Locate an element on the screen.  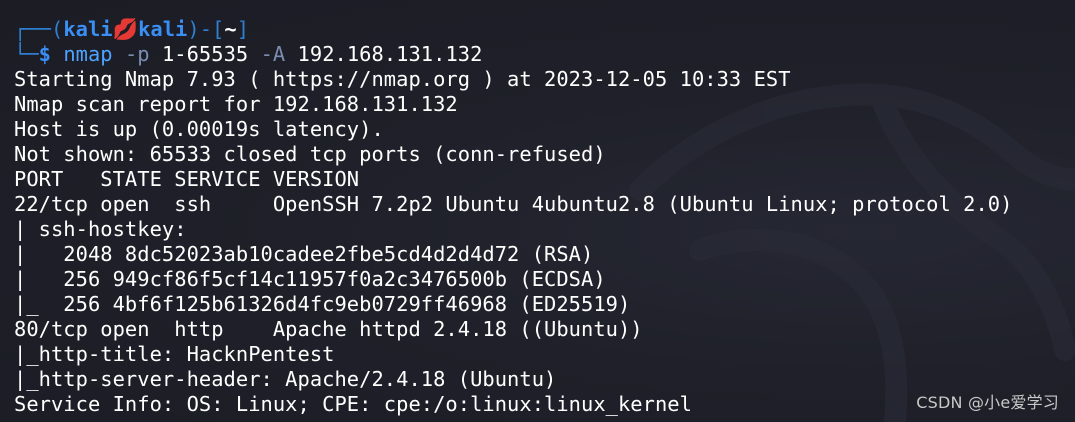
prompt-frame: ┌──( is located at coordinates (39, 29).